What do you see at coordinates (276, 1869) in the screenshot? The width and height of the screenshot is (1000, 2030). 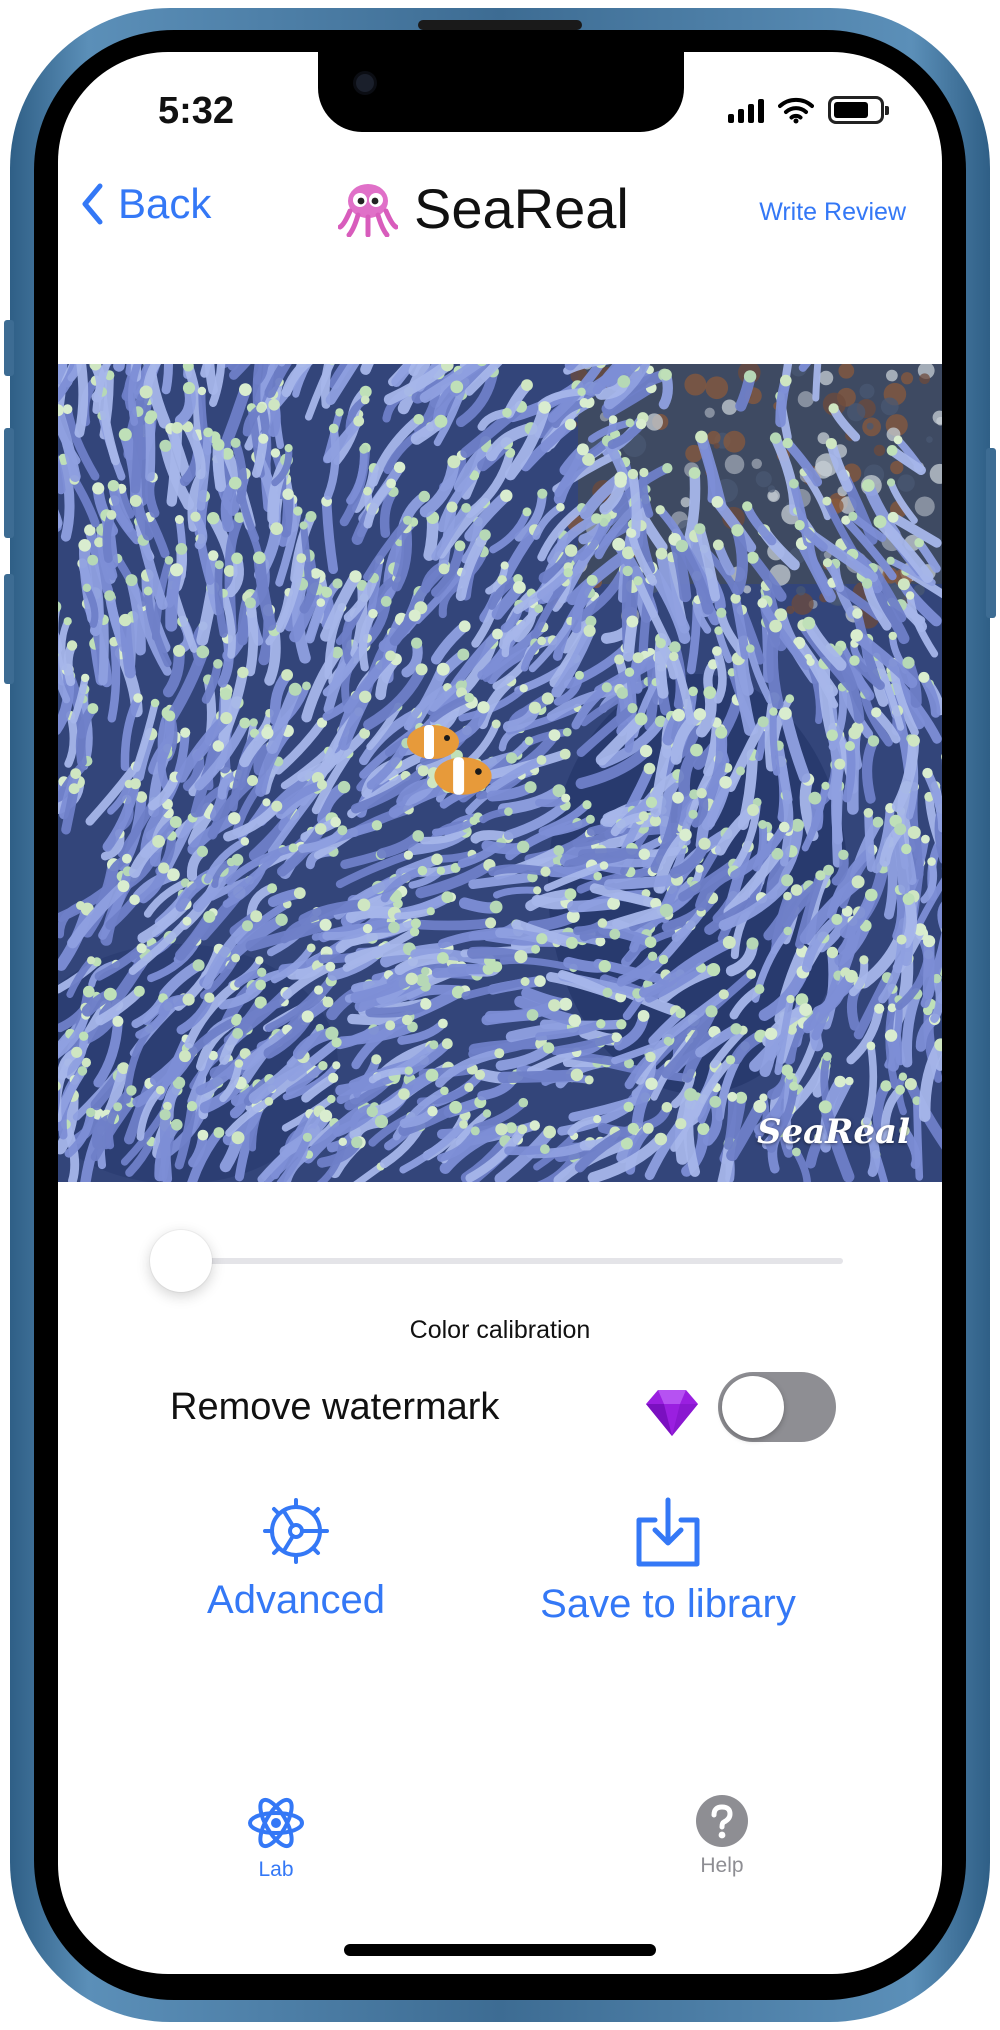 I see `tab-lab-label: Lab` at bounding box center [276, 1869].